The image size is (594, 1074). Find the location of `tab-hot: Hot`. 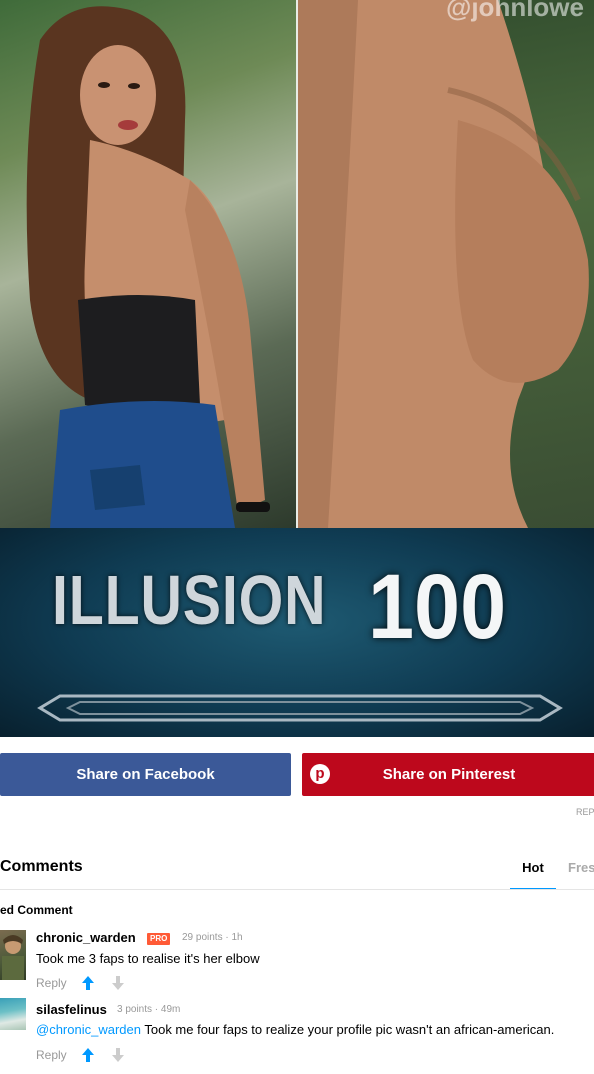

tab-hot: Hot is located at coordinates (533, 874).